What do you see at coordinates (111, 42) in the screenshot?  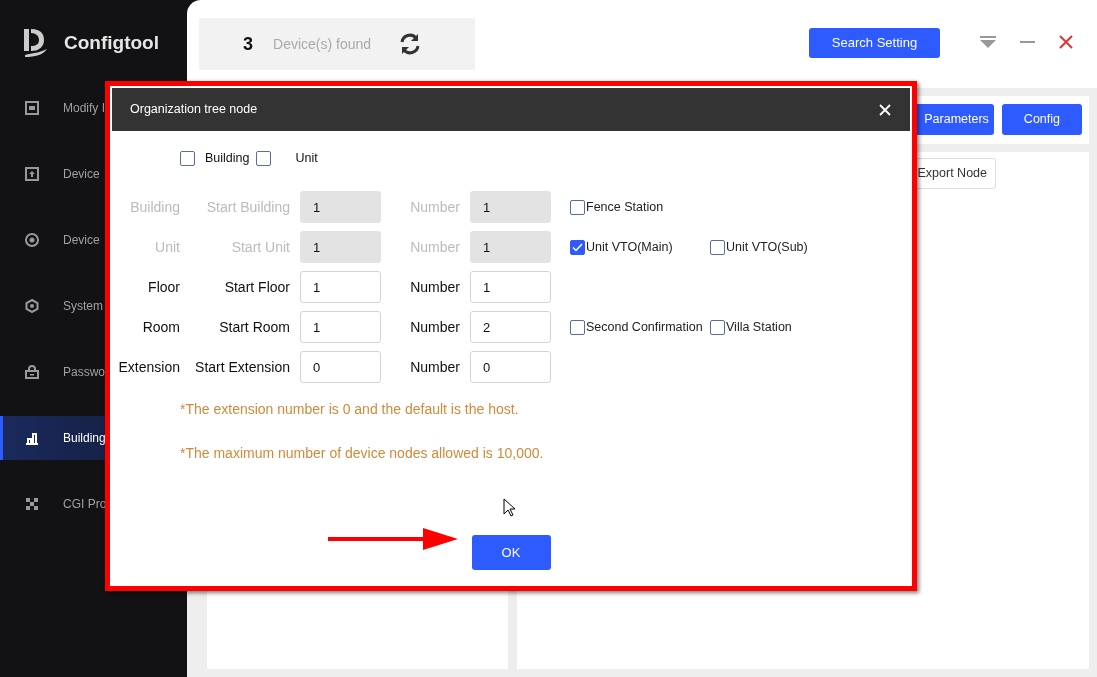 I see `app-title: Configtool` at bounding box center [111, 42].